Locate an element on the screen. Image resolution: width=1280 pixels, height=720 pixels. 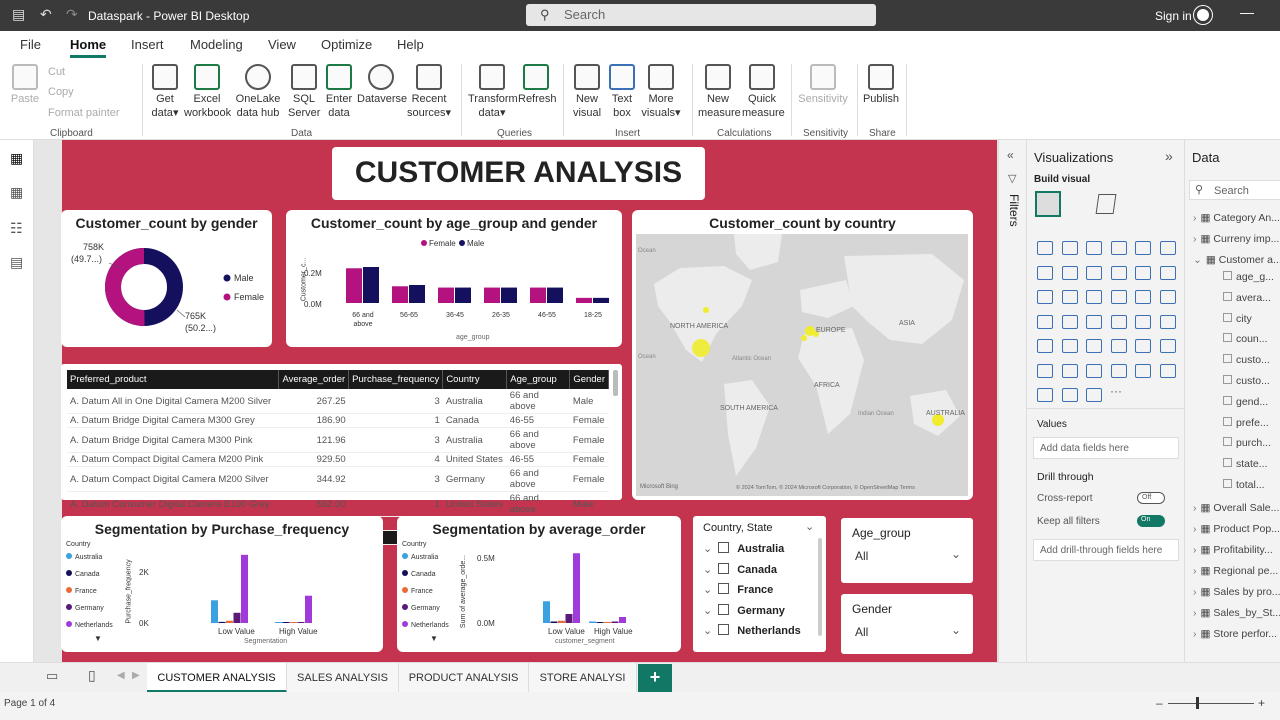
values-drop-zone: Add data fields here is located at coordinates (1106, 448).